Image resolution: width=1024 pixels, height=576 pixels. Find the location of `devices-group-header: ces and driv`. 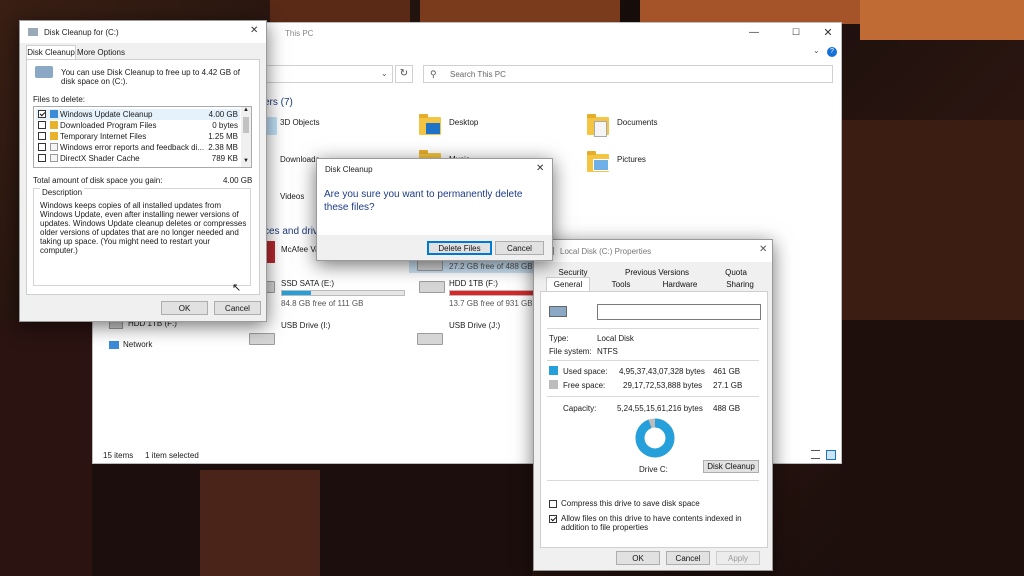

devices-group-header: ces and driv is located at coordinates (291, 231).